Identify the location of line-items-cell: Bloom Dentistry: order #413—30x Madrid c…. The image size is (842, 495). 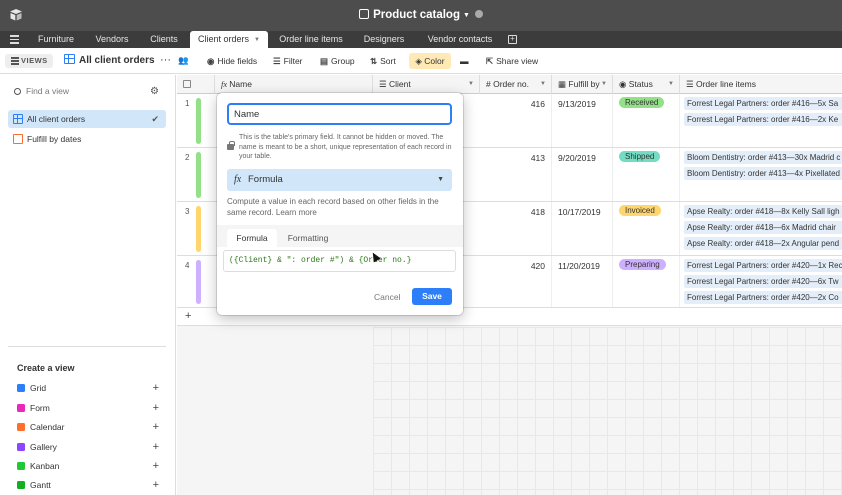
(761, 174).